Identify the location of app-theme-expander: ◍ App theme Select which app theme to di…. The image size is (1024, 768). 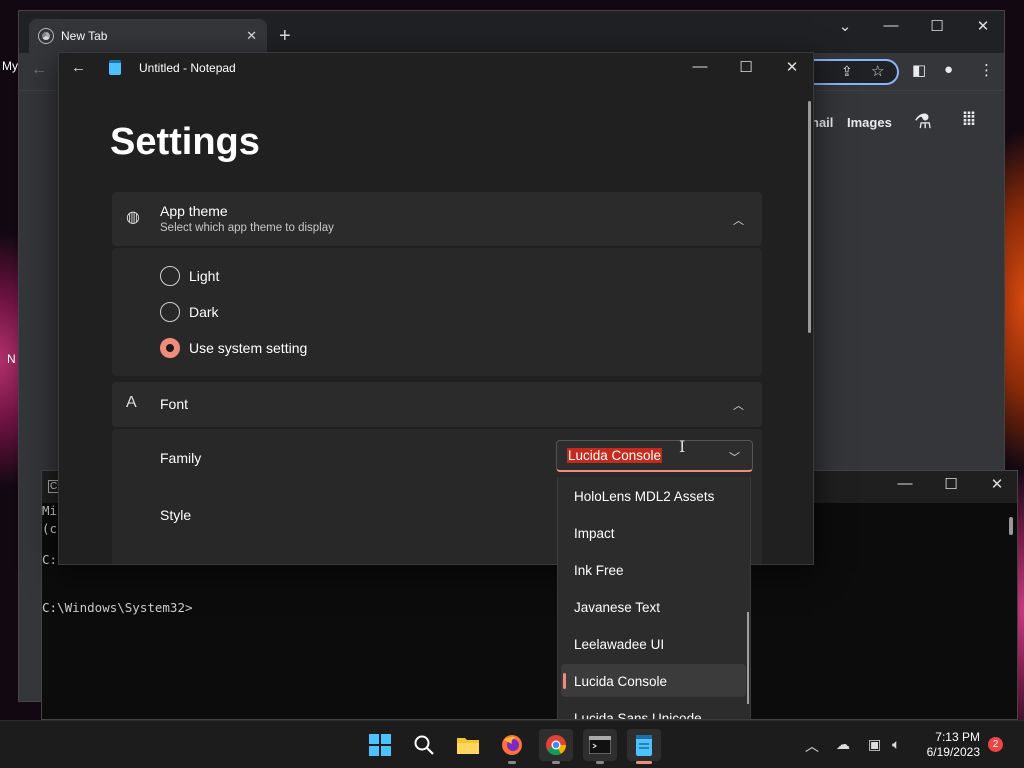
(437, 219).